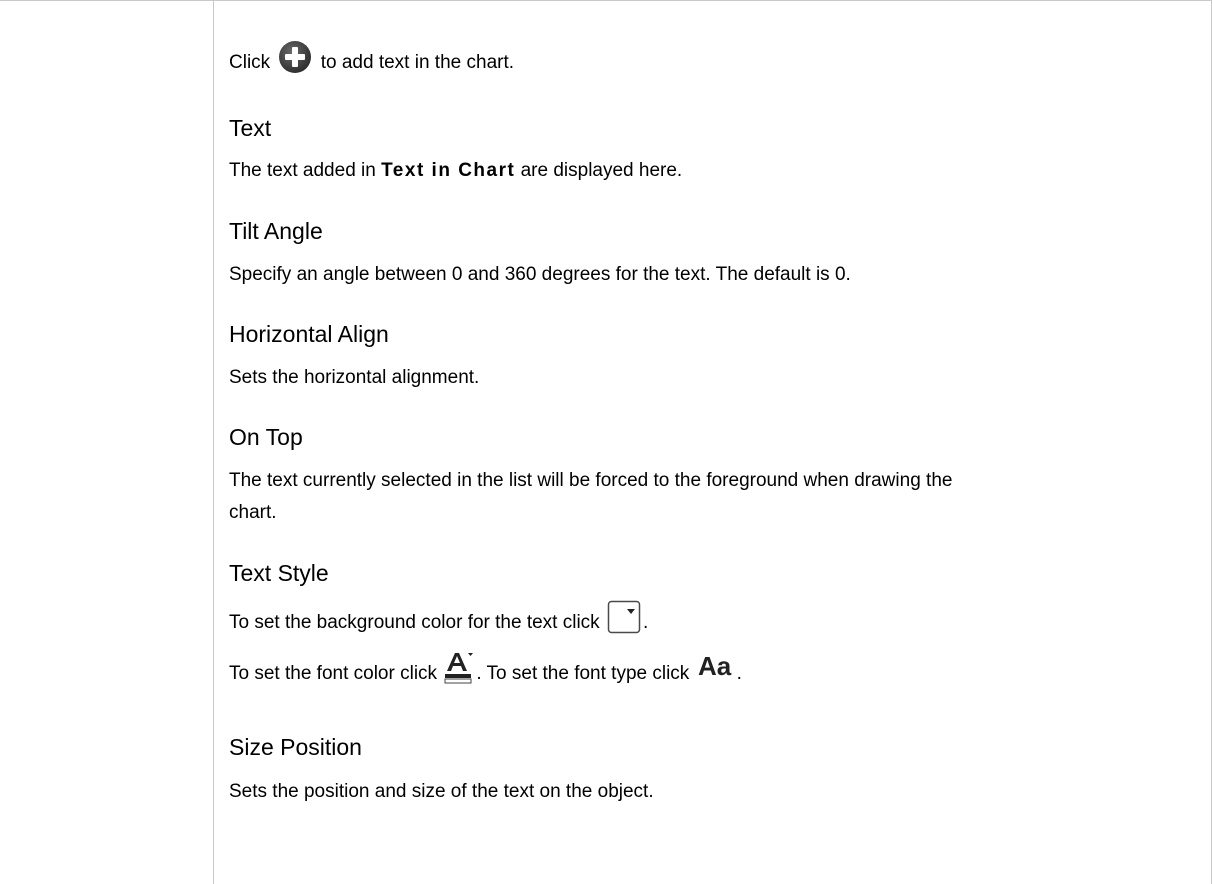  I want to click on text-body-before: The text added in, so click(302, 170).